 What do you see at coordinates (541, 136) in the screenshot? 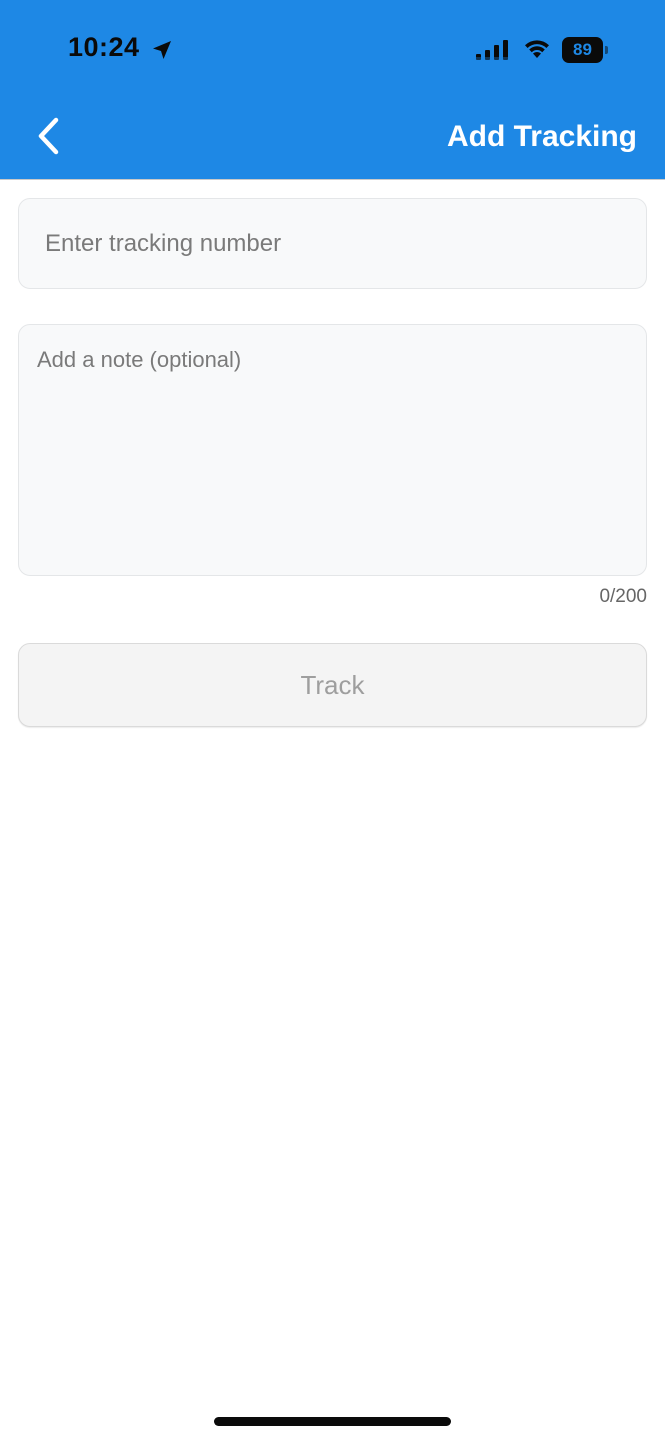
I see `page-title: Add Tracking` at bounding box center [541, 136].